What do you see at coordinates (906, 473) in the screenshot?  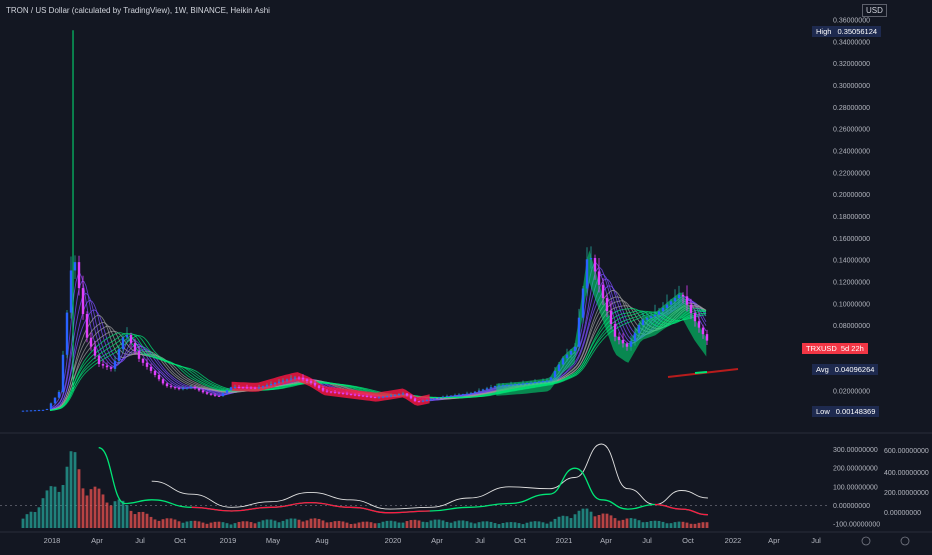 I see `indicator-right-tick-label: 400.00000000` at bounding box center [906, 473].